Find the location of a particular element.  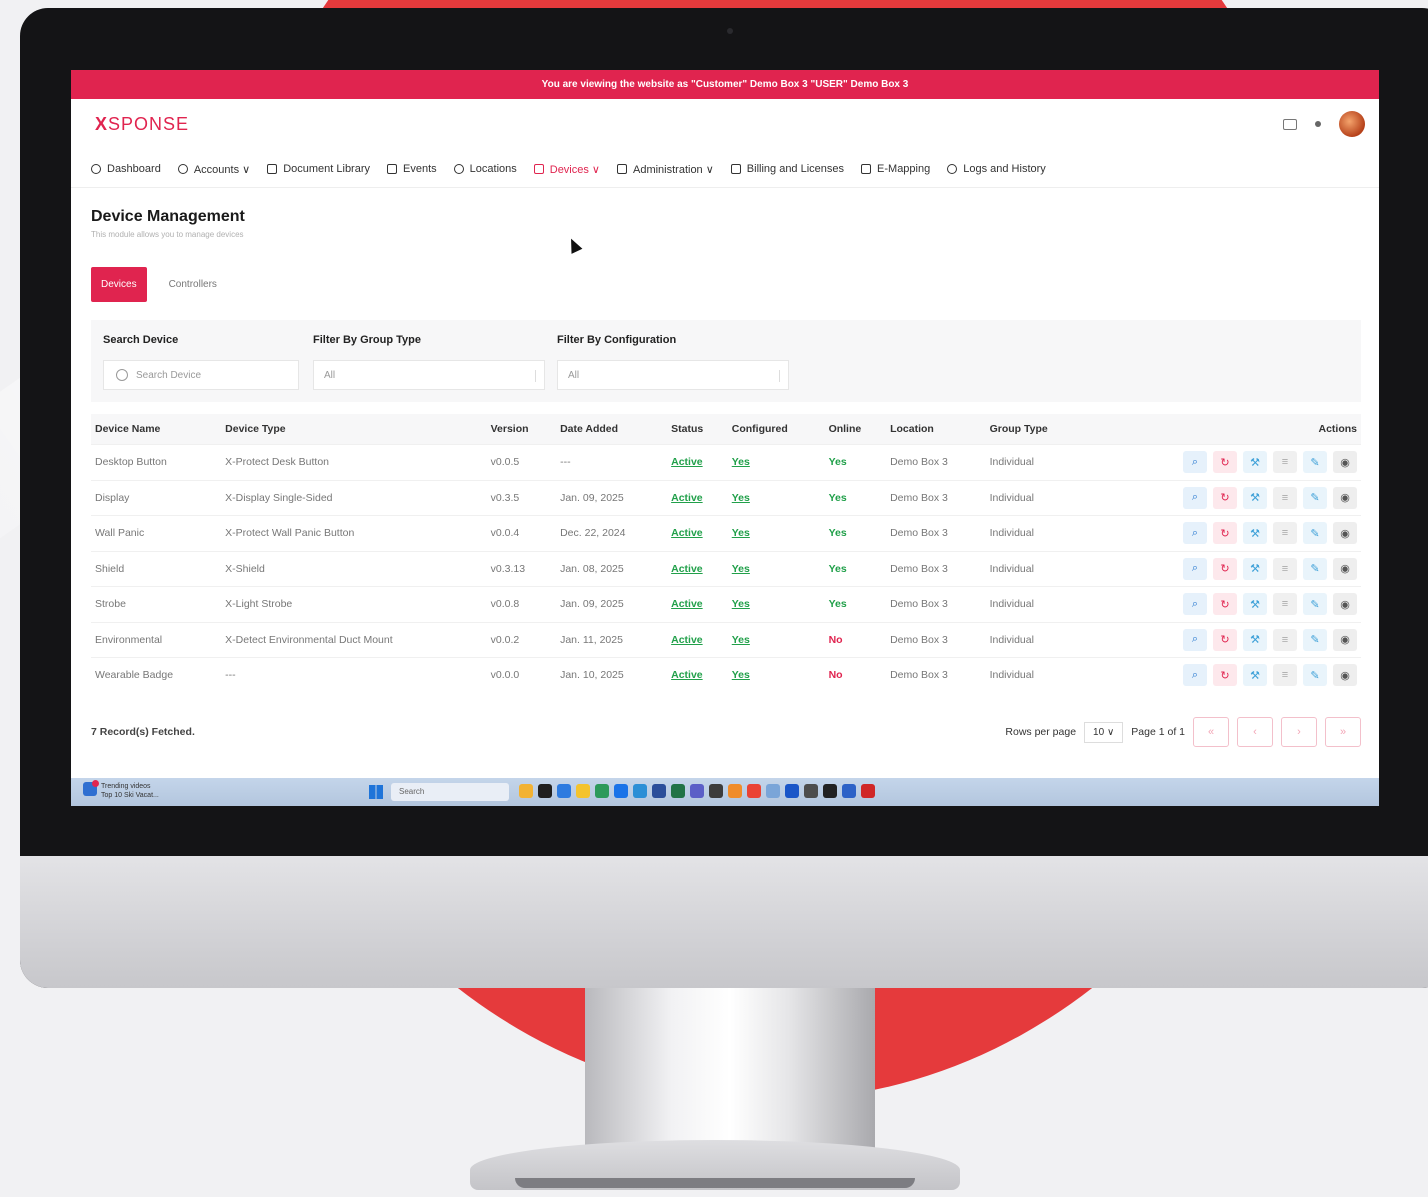

last-page-button: » is located at coordinates (1343, 732).